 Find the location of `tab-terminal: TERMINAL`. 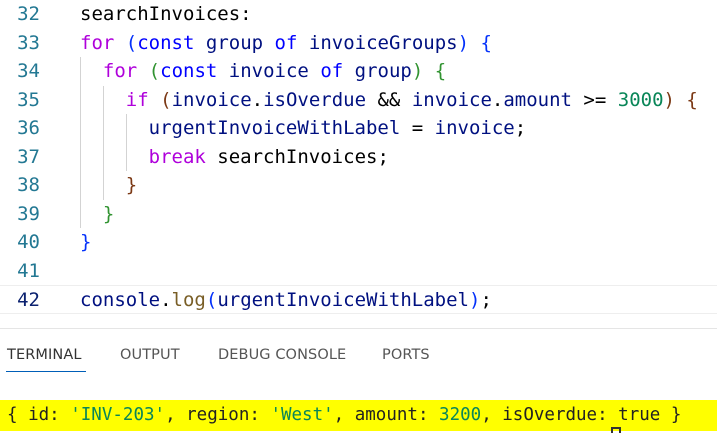

tab-terminal: TERMINAL is located at coordinates (44, 355).